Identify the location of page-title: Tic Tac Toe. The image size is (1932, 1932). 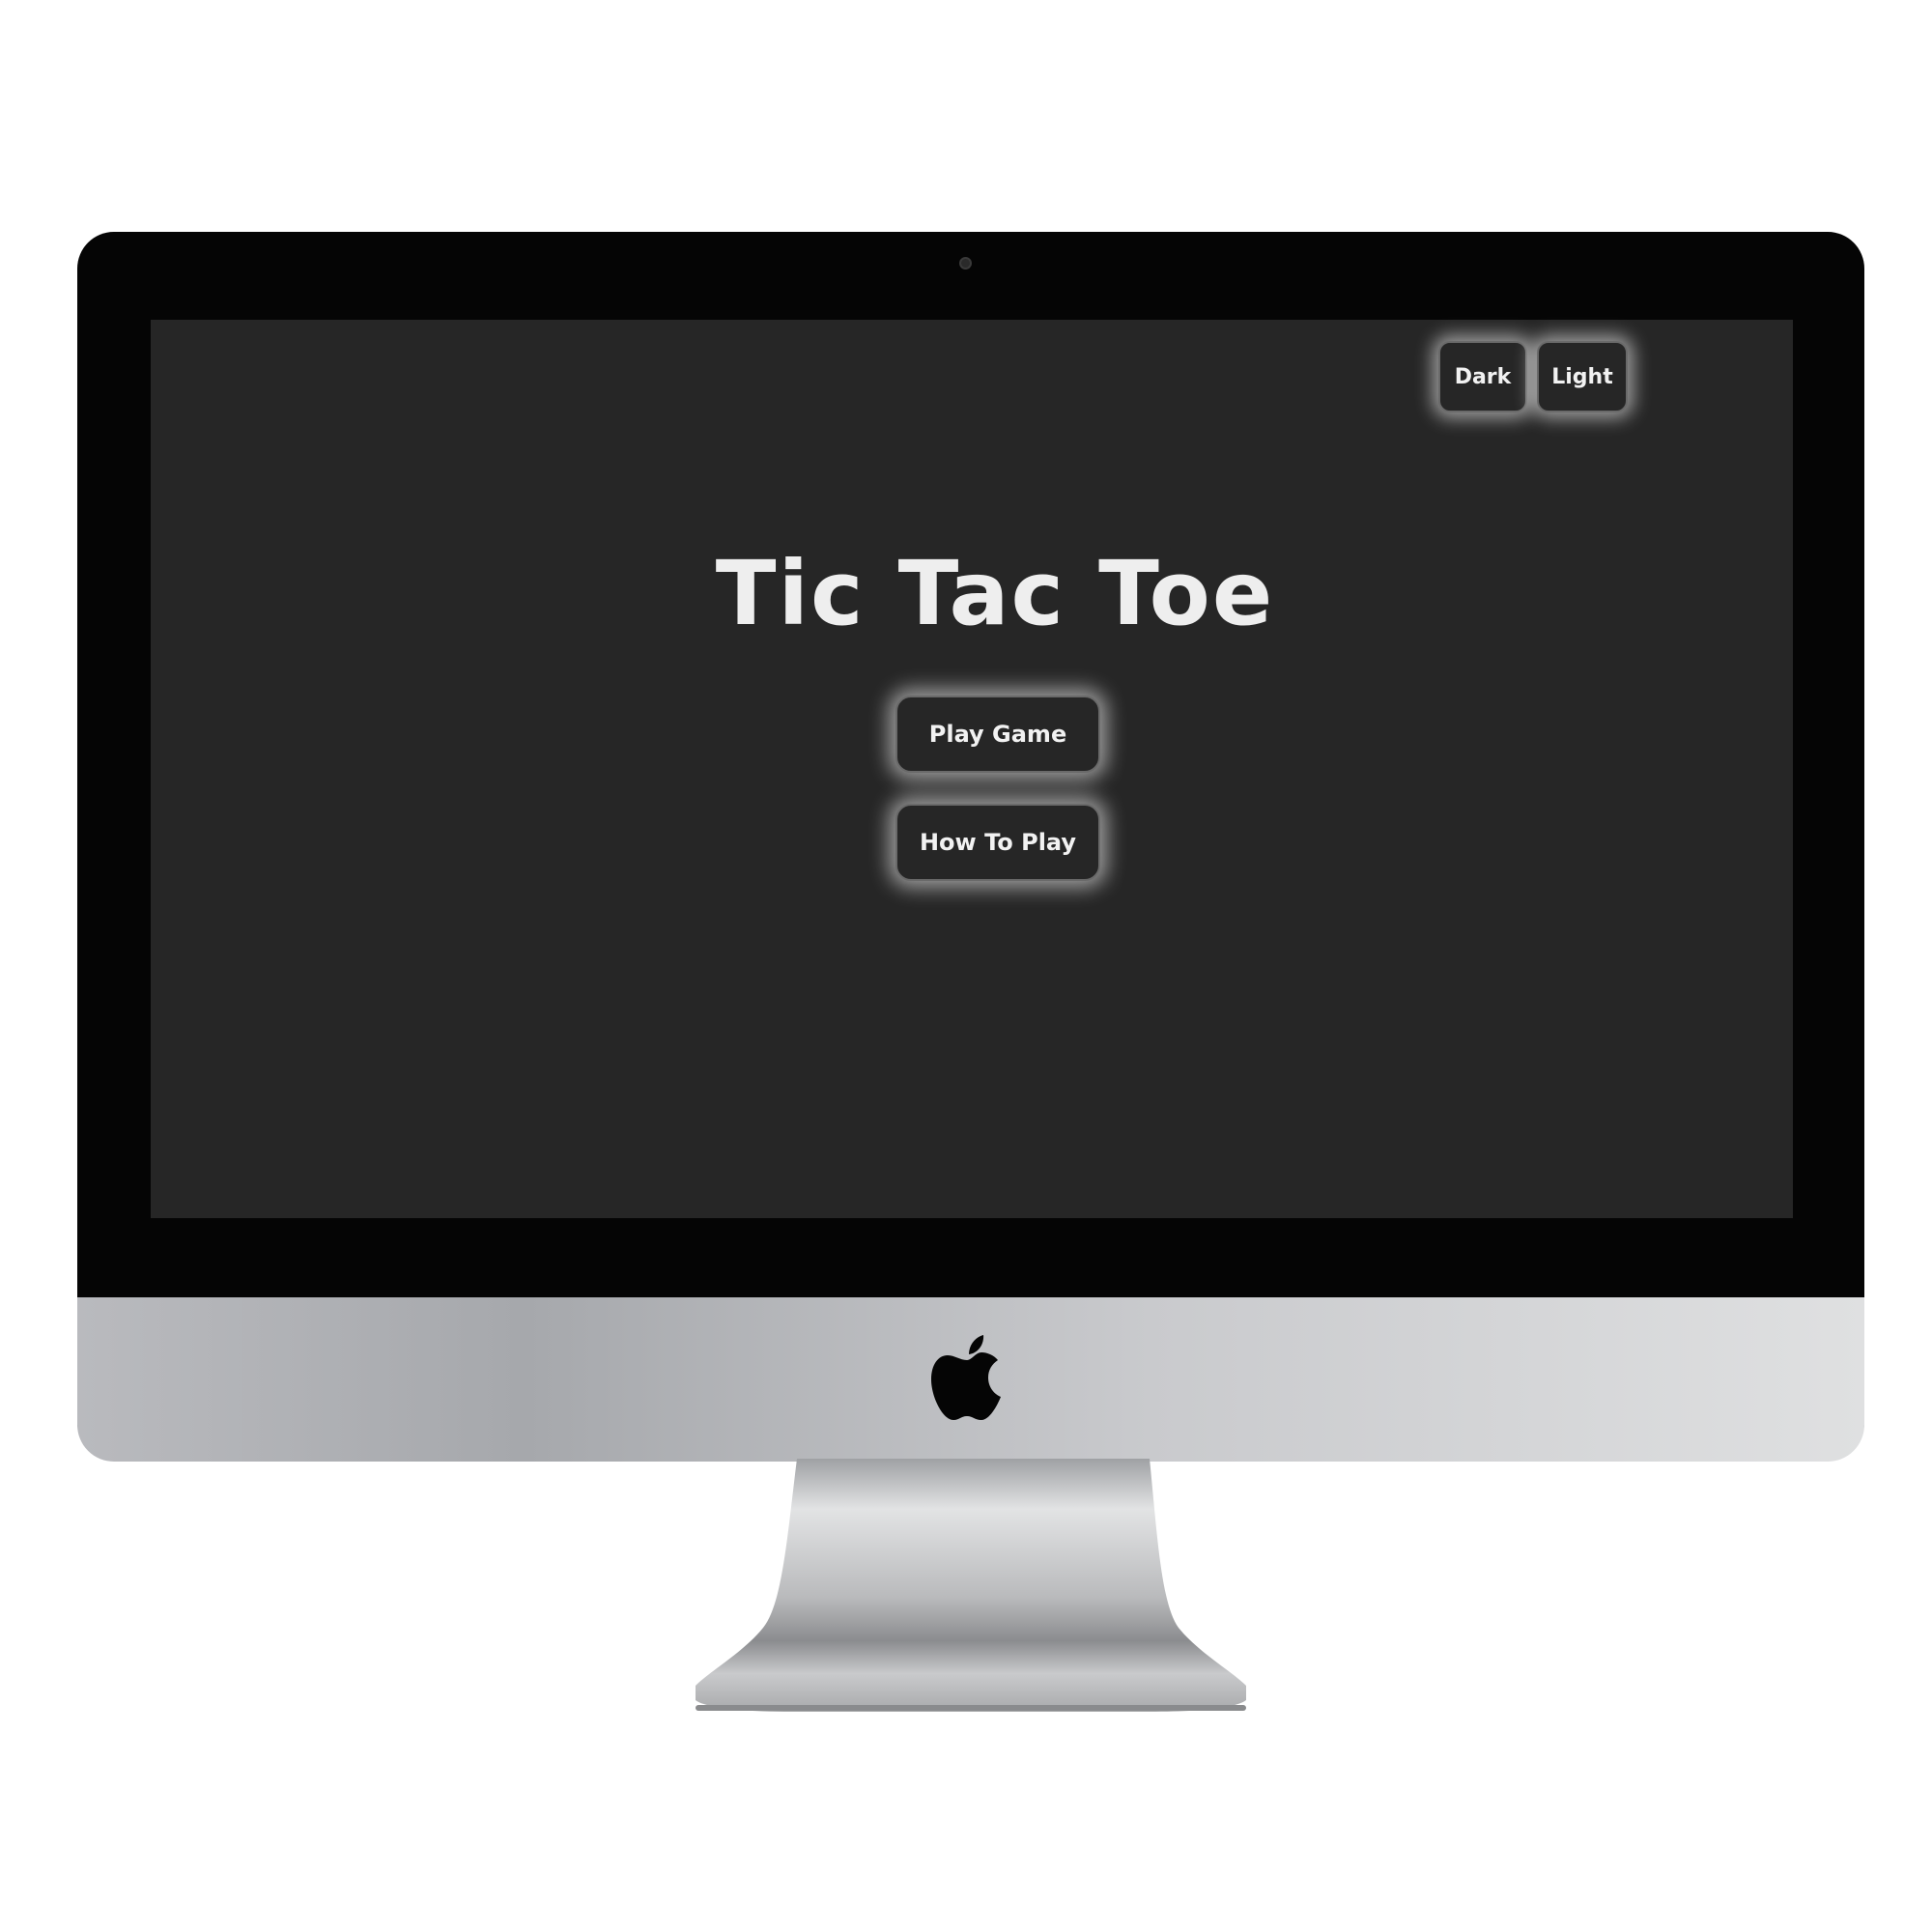
(995, 593).